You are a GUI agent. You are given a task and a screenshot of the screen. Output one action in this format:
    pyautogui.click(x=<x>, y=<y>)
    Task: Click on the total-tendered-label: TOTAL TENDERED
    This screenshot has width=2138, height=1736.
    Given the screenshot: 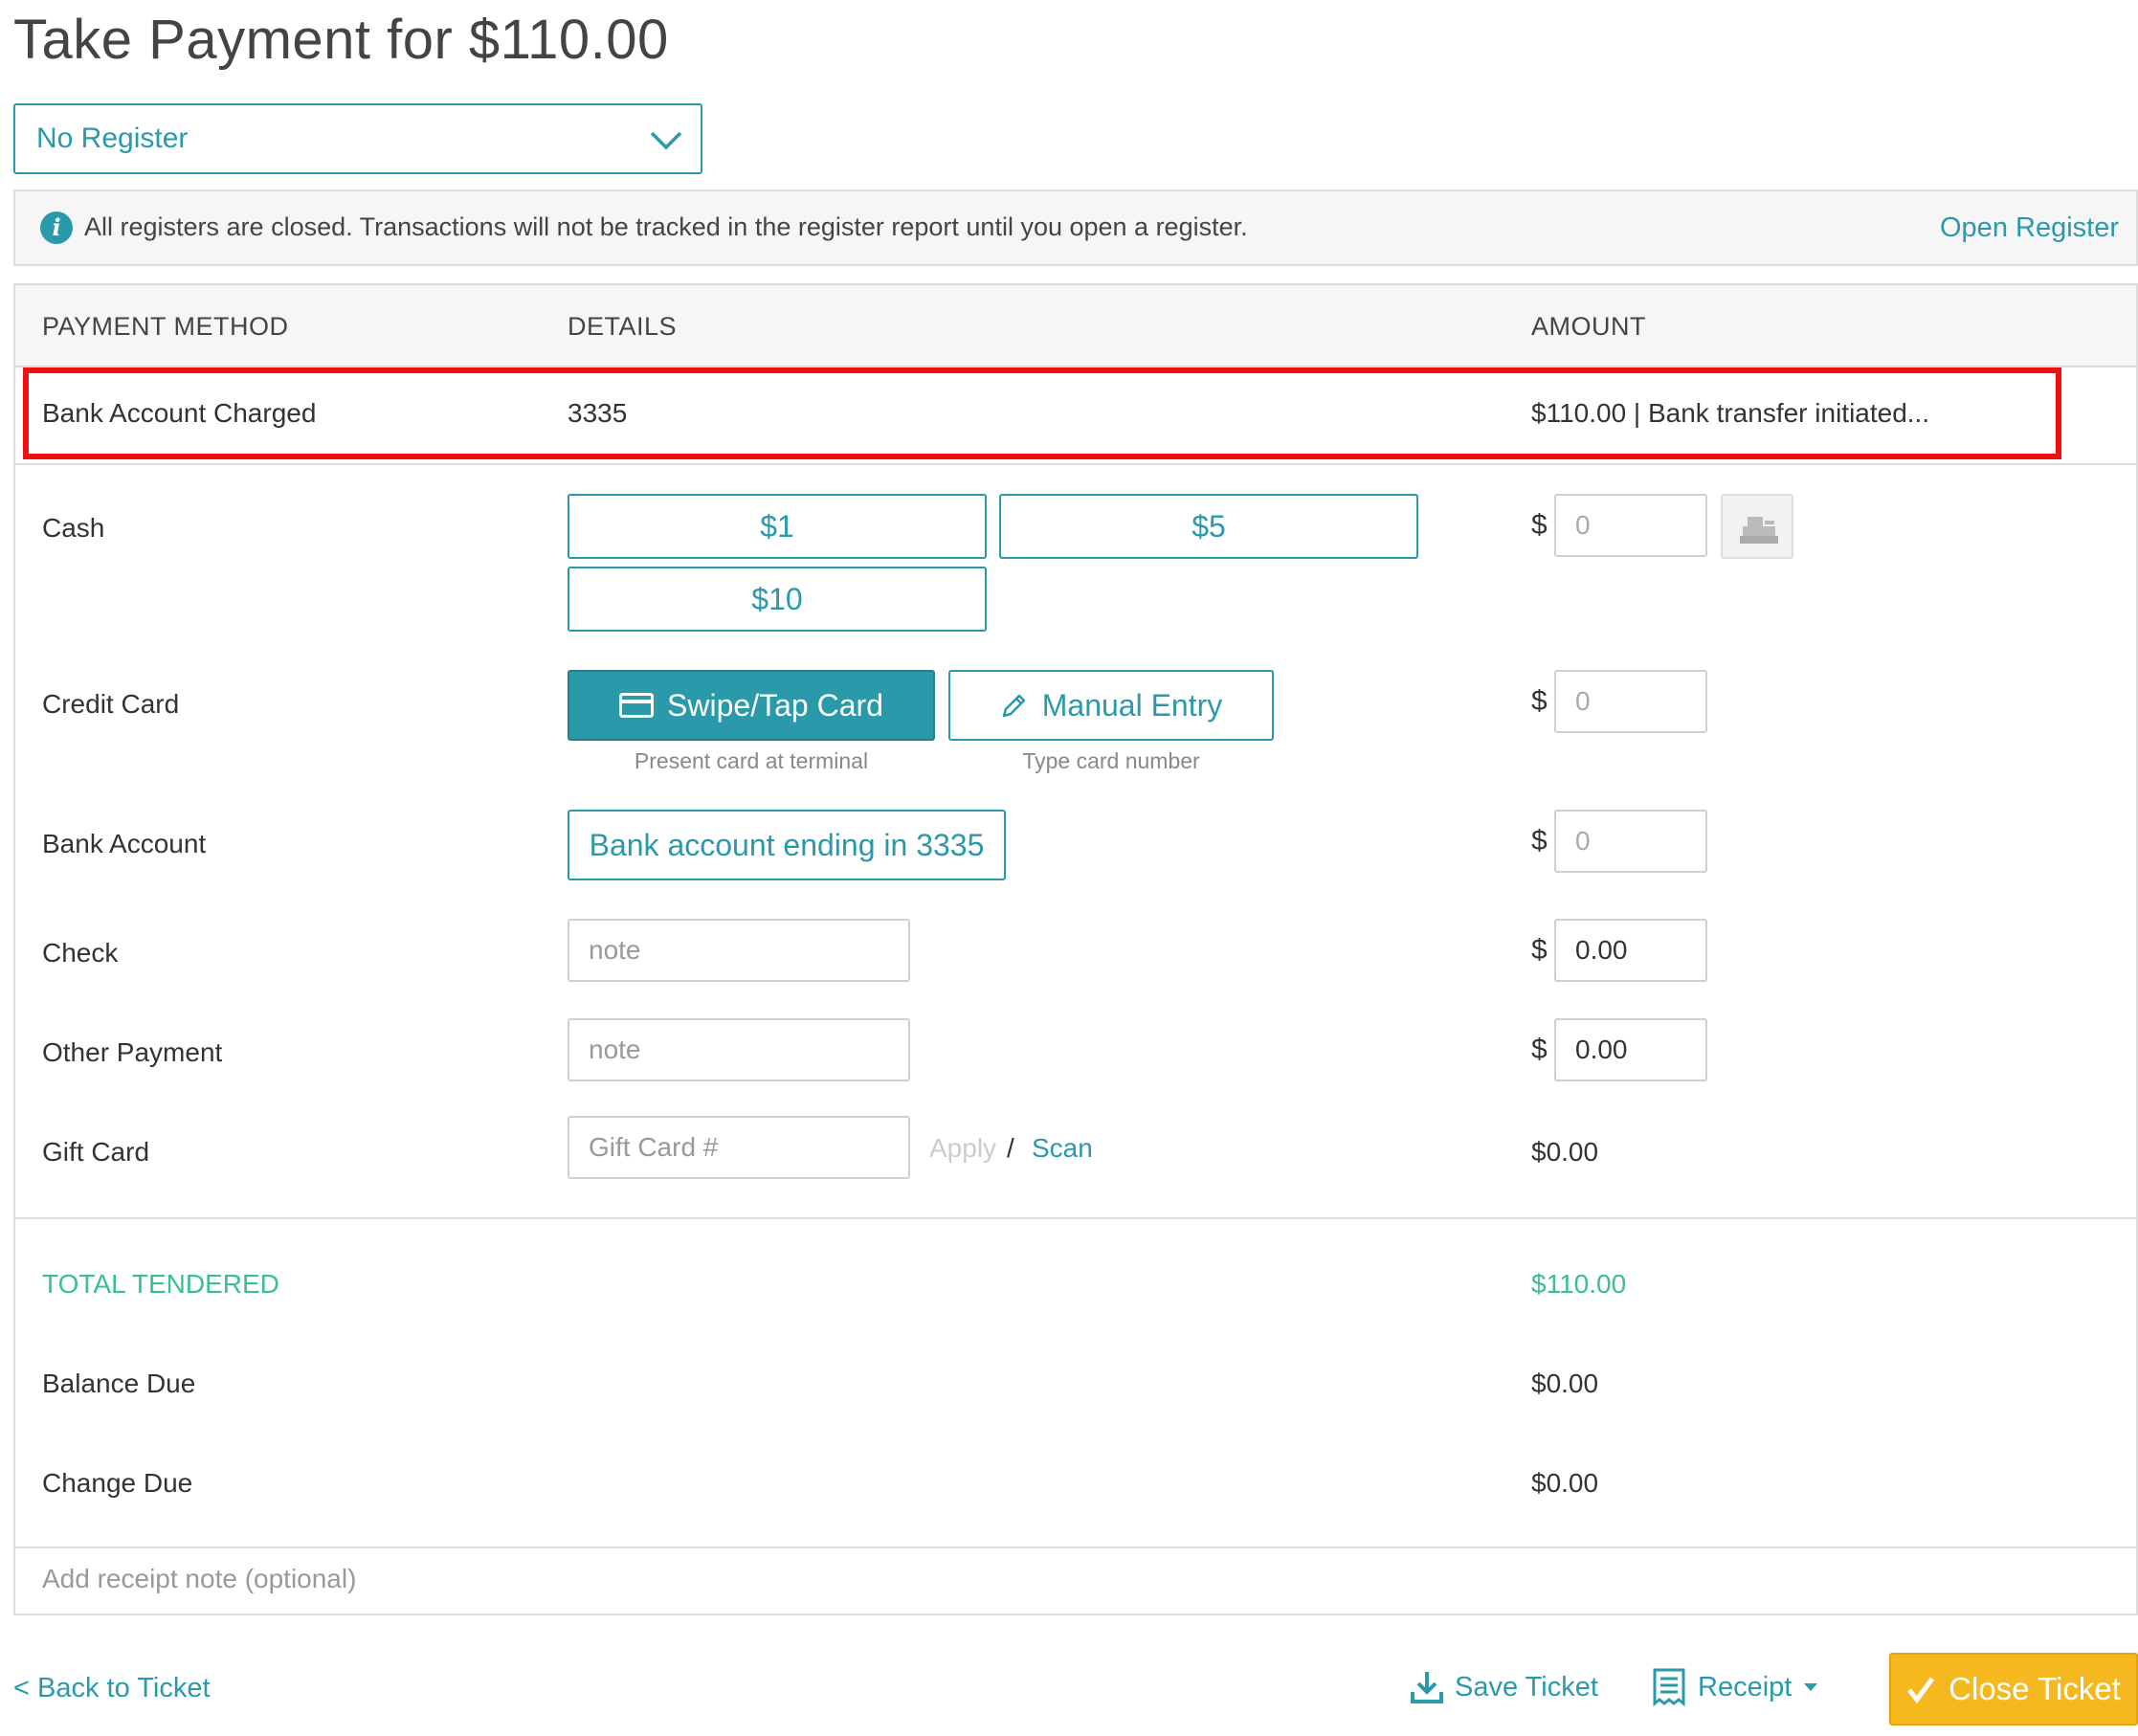 What is the action you would take?
    pyautogui.click(x=160, y=1284)
    